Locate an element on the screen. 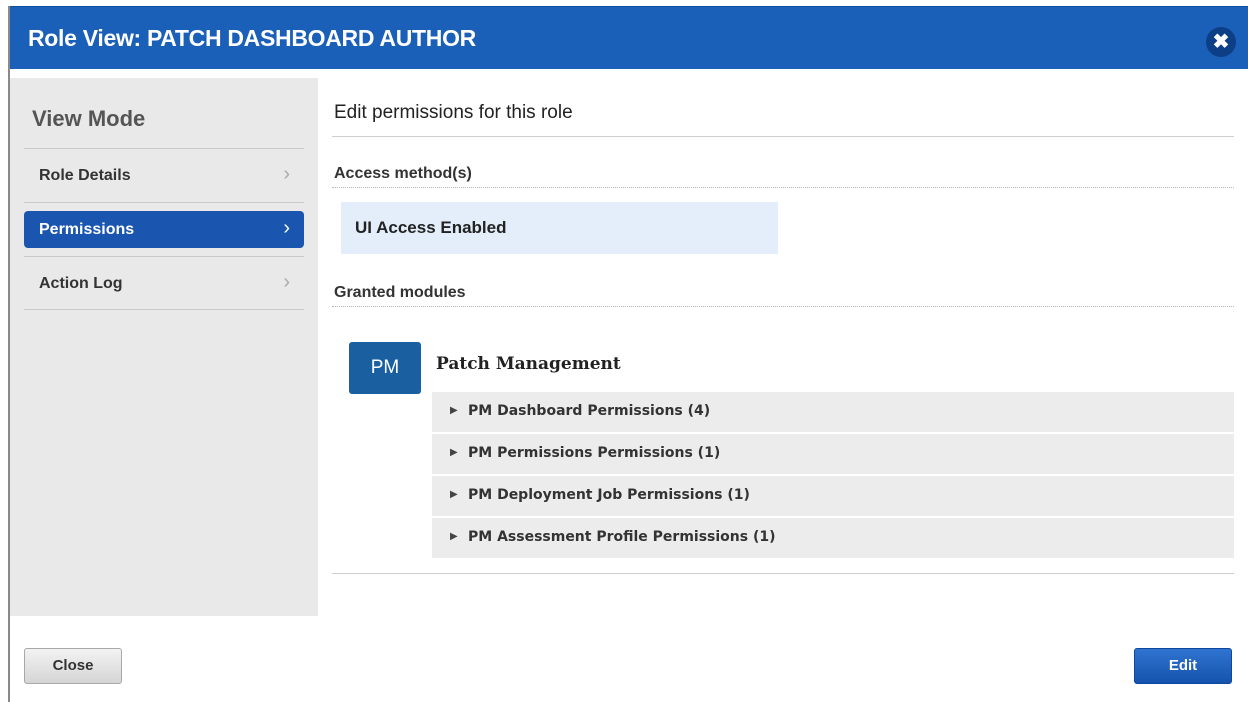  permission-group-label: PM Deployment Job Permissions (1) is located at coordinates (609, 495).